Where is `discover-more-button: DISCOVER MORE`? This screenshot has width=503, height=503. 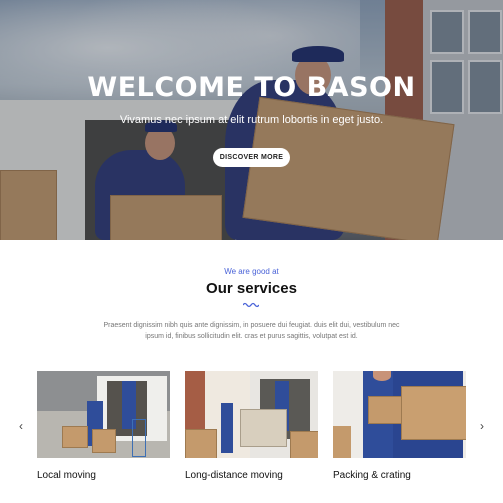 discover-more-button: DISCOVER MORE is located at coordinates (251, 157).